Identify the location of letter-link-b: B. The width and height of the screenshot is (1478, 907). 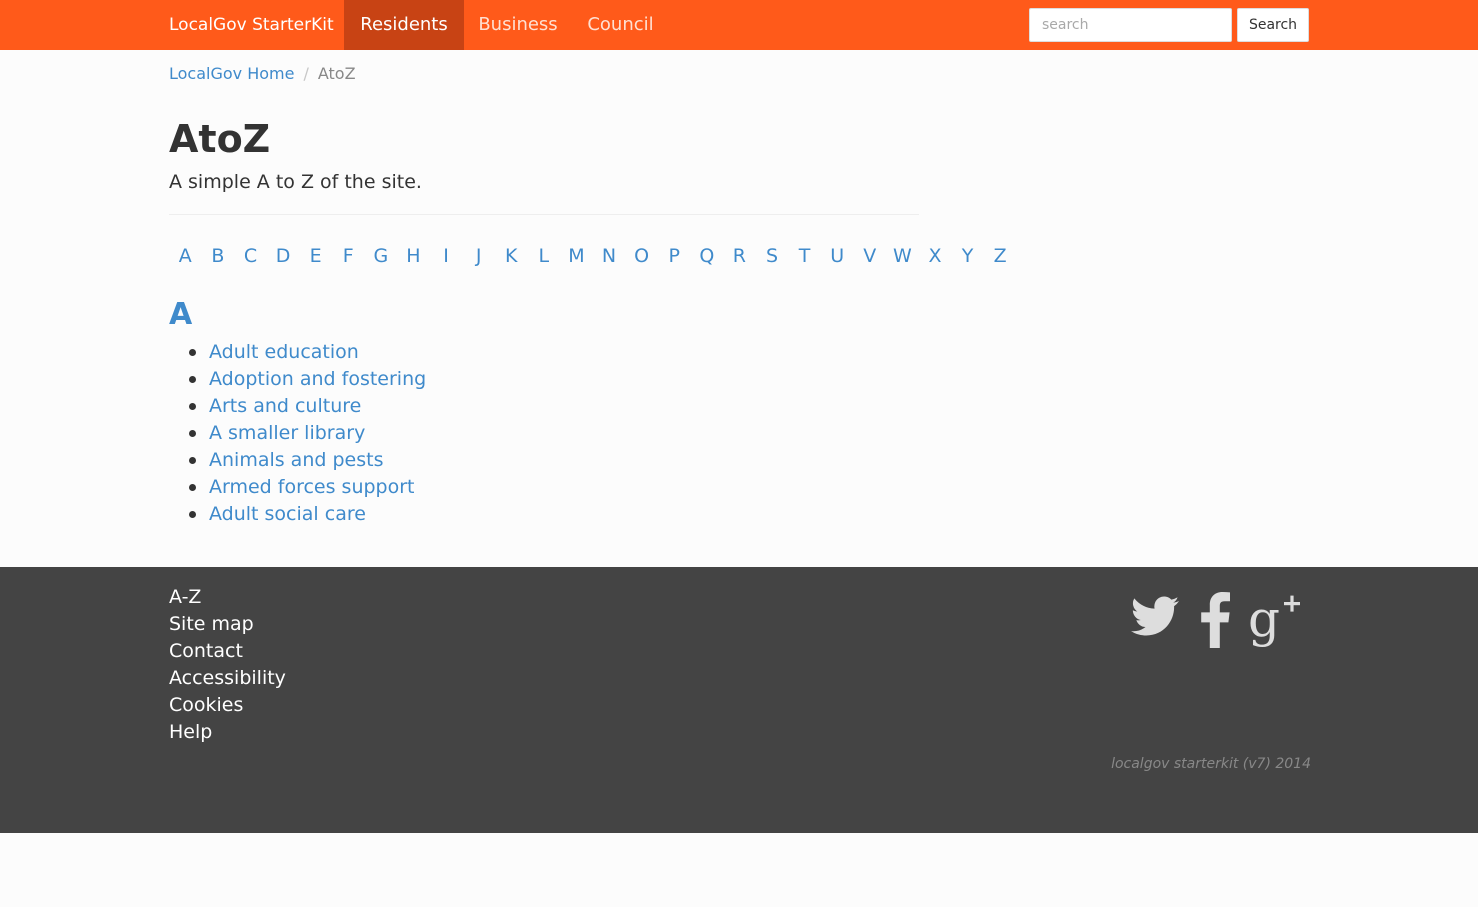
(218, 256).